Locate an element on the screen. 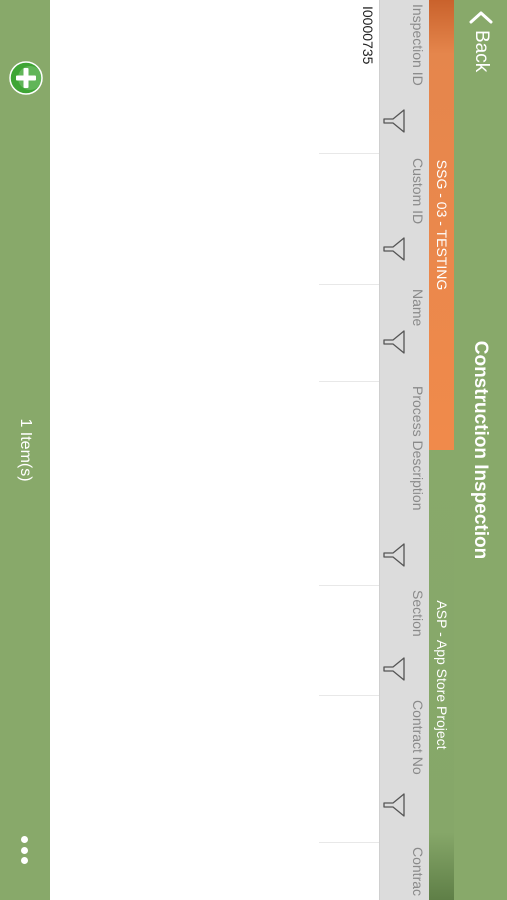 The height and width of the screenshot is (900, 507). column-header-contract-no: Contract No is located at coordinates (404, 769).